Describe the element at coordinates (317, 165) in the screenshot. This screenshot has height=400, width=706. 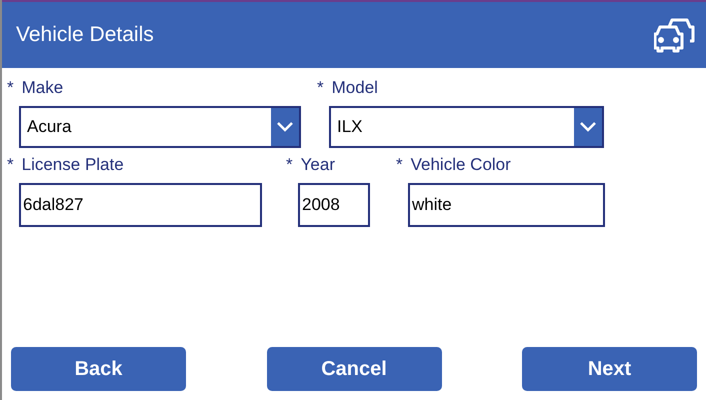
I see `field-label: Year` at that location.